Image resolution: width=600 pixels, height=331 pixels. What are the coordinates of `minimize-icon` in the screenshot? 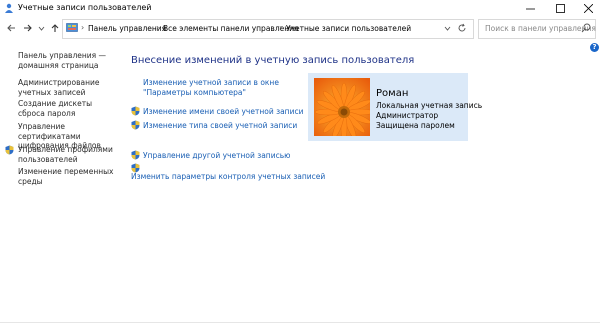 It's located at (530, 9).